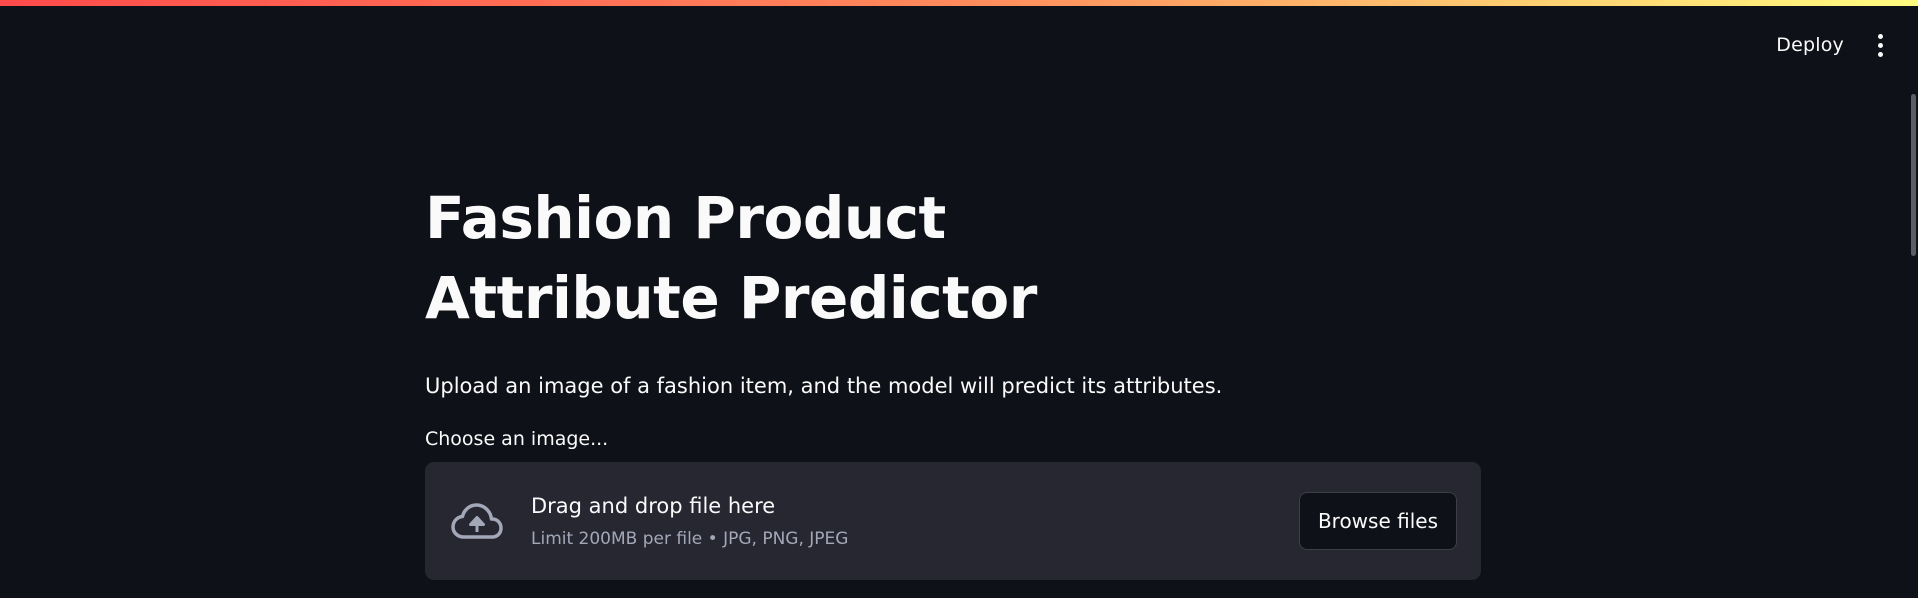 This screenshot has width=1918, height=598. What do you see at coordinates (731, 258) in the screenshot?
I see `page-title: Fashion Product Attribute Predictor` at bounding box center [731, 258].